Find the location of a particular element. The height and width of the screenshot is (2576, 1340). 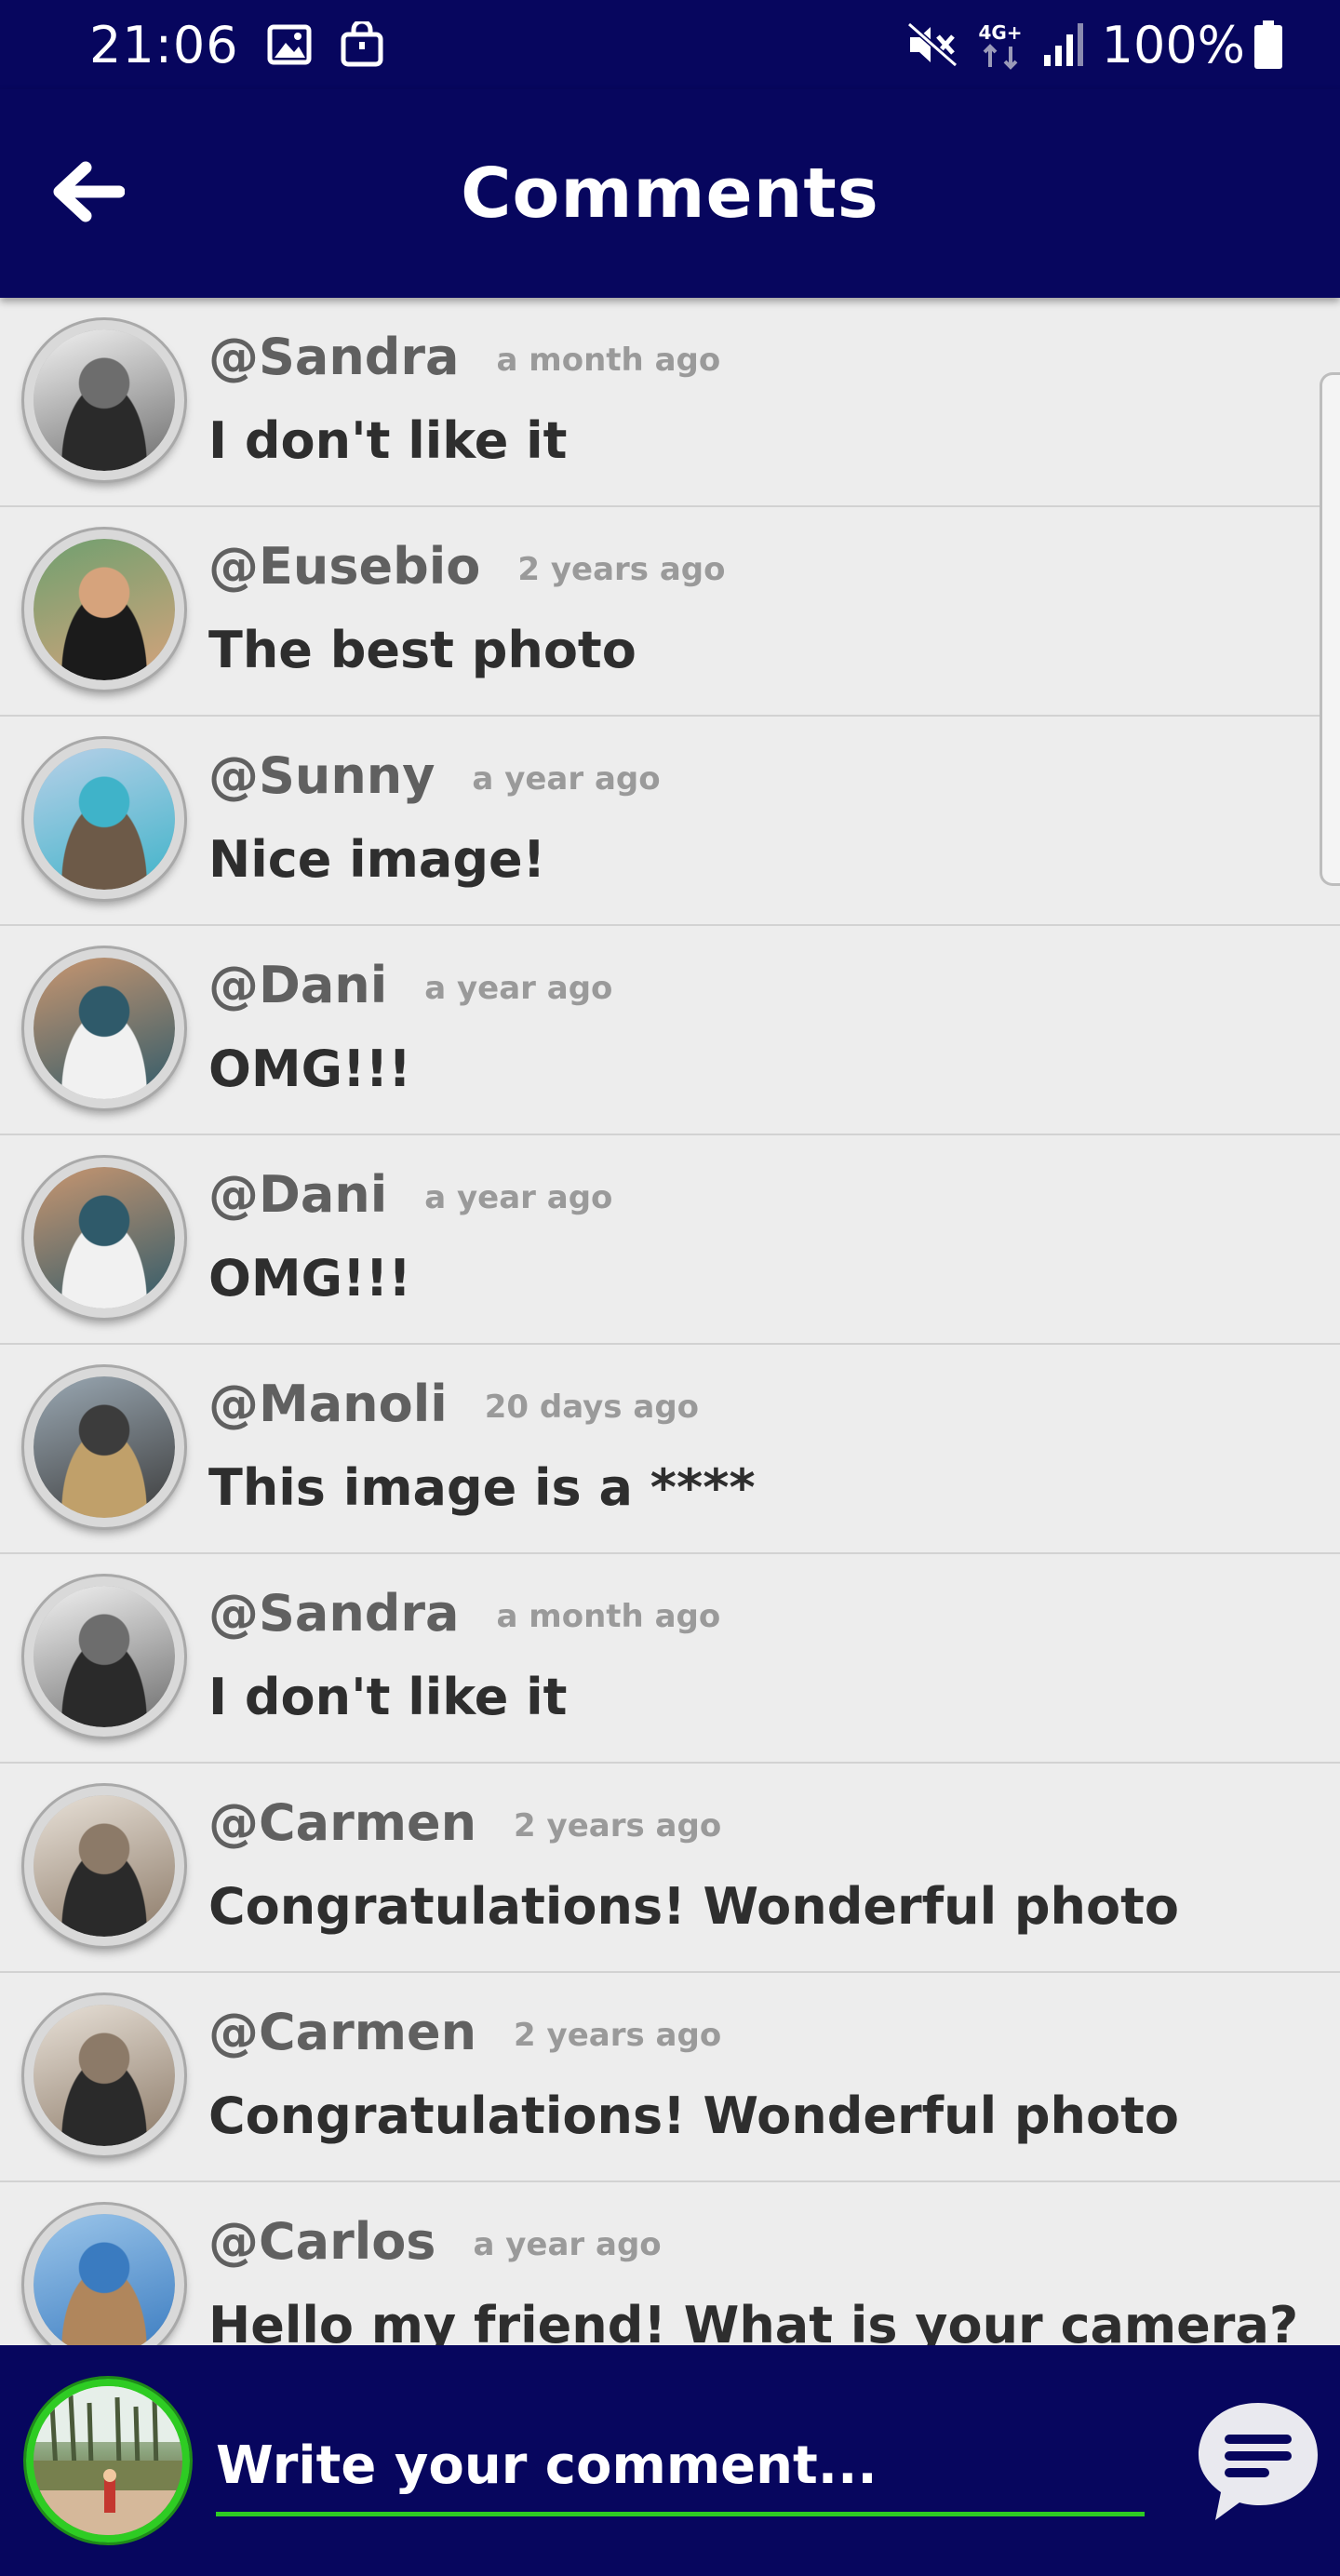

comment-input is located at coordinates (681, 2469).